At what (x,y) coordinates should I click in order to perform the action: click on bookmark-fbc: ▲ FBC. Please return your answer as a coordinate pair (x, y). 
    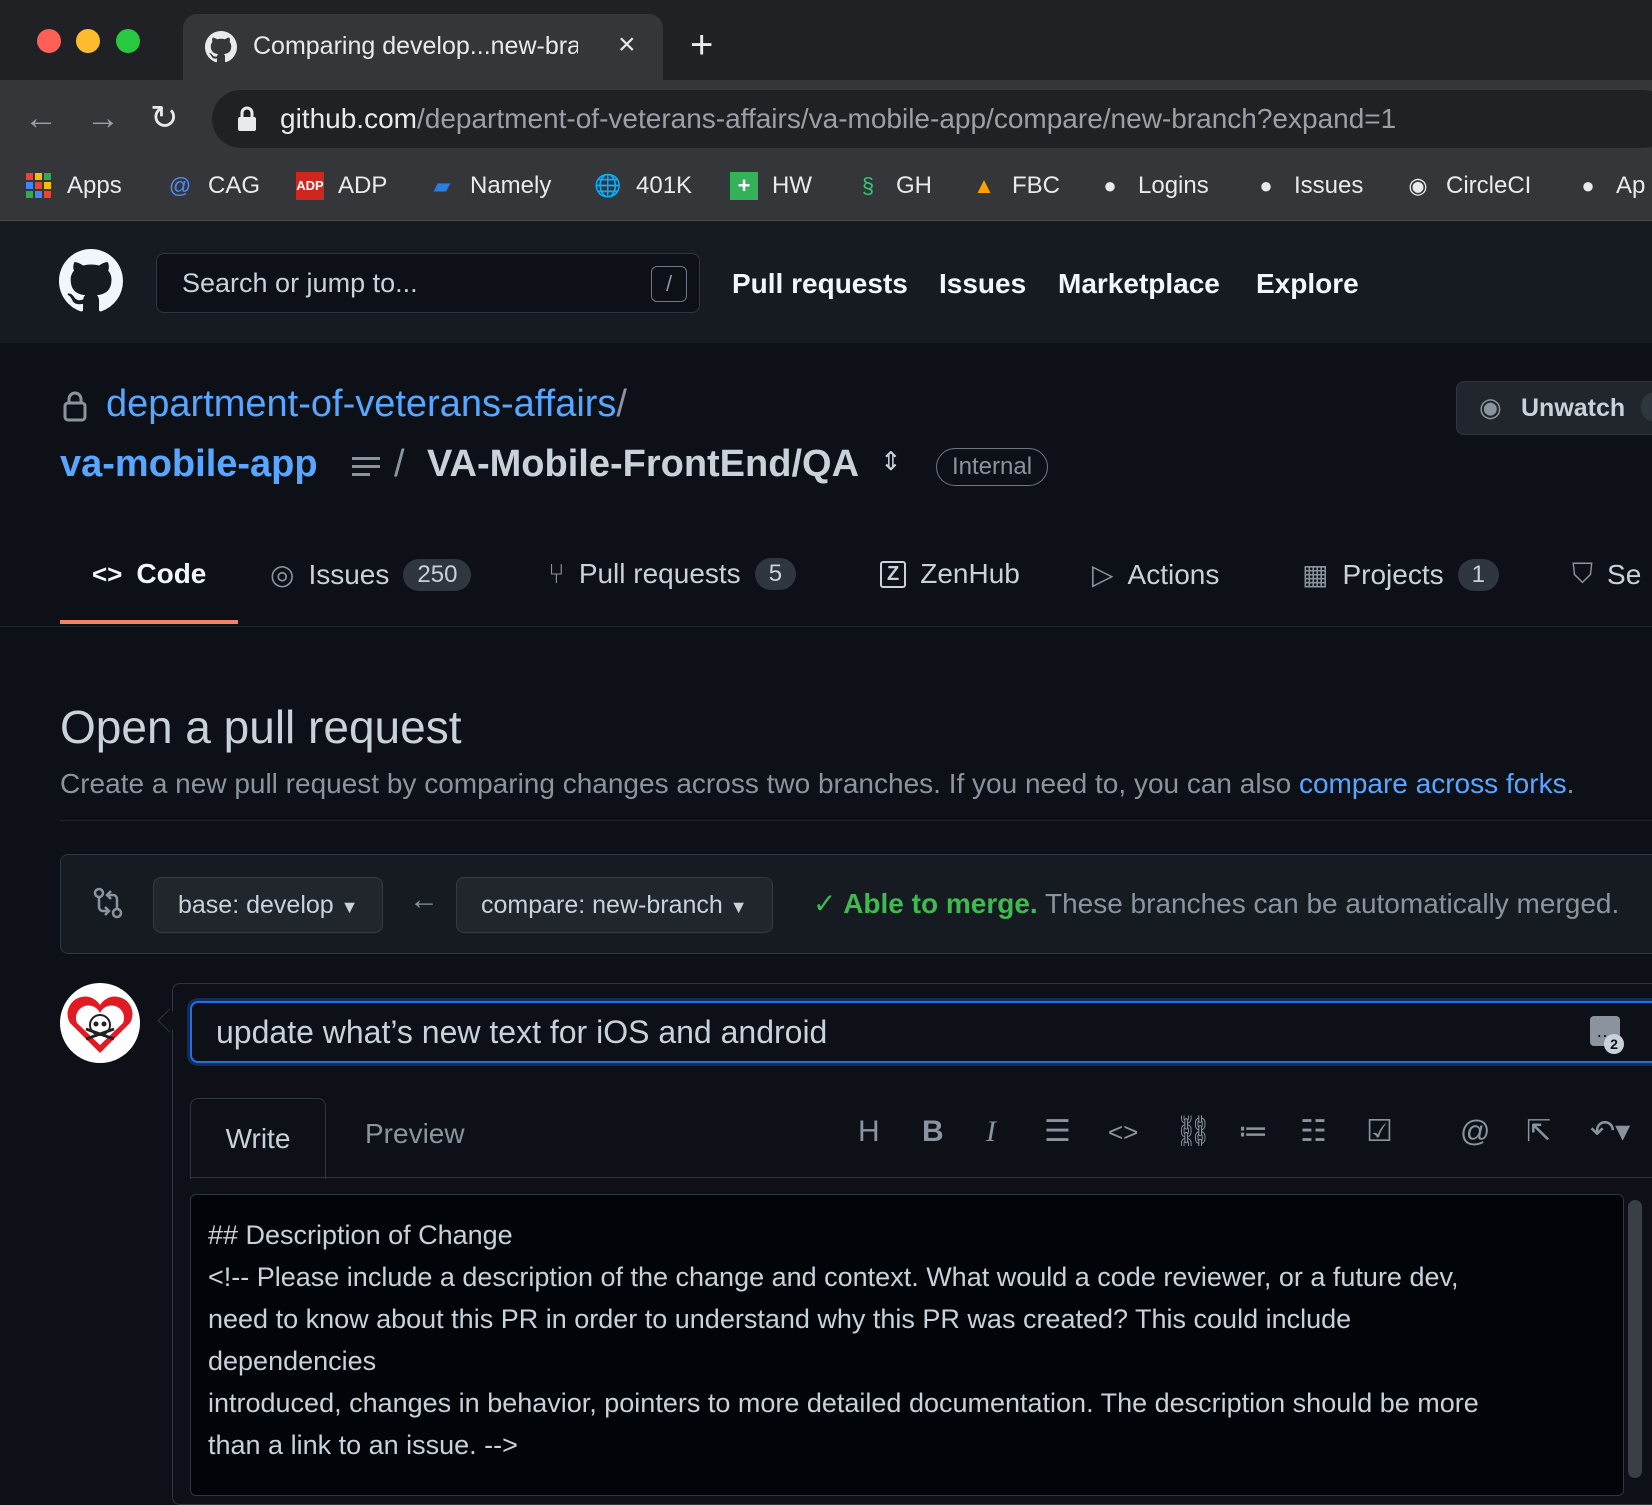
    Looking at the image, I should click on (1015, 186).